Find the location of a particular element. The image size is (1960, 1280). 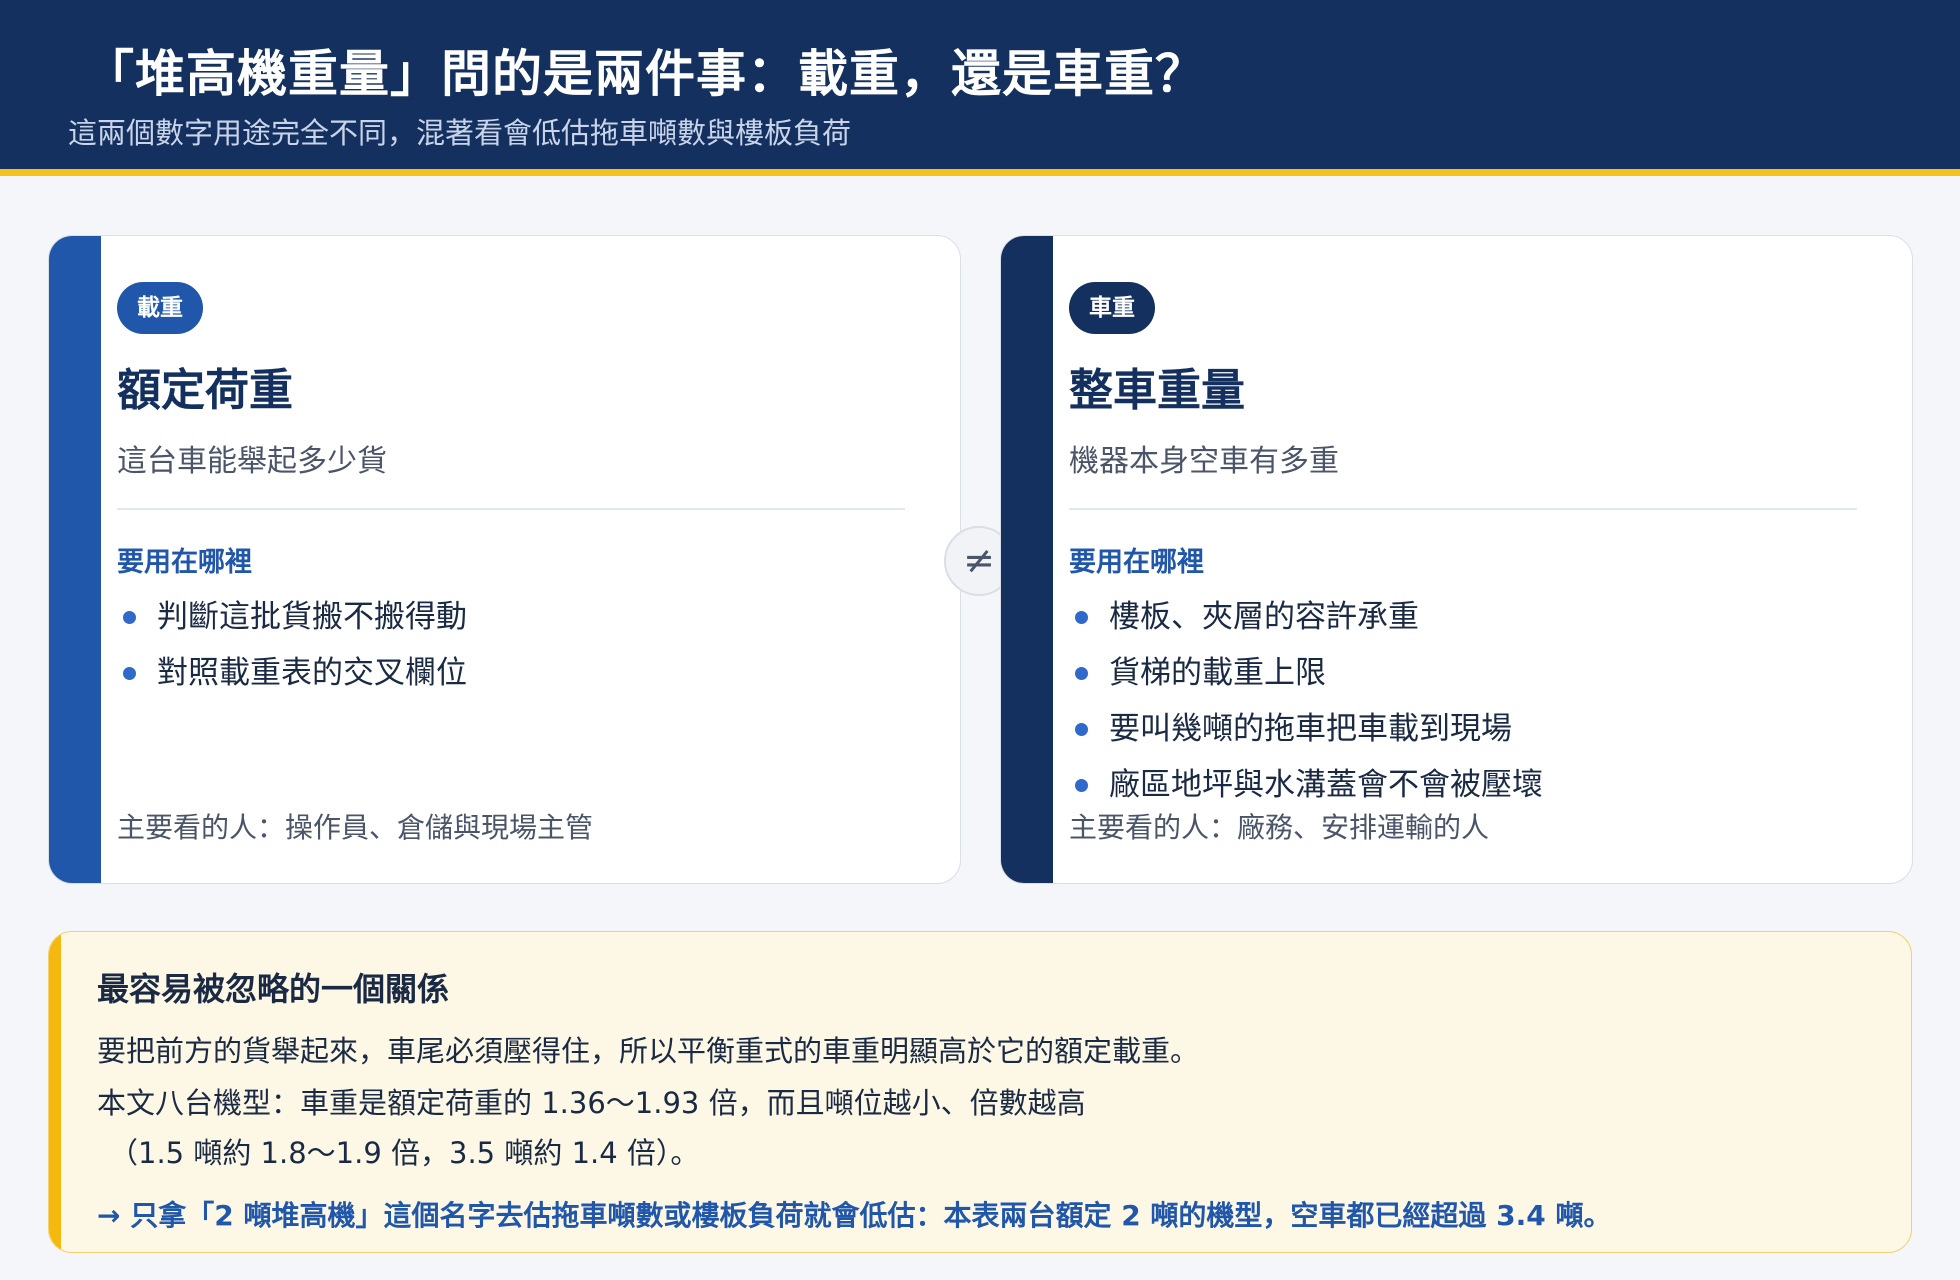

callout-title: 最容易被忽略的一個關係 is located at coordinates (273, 989).